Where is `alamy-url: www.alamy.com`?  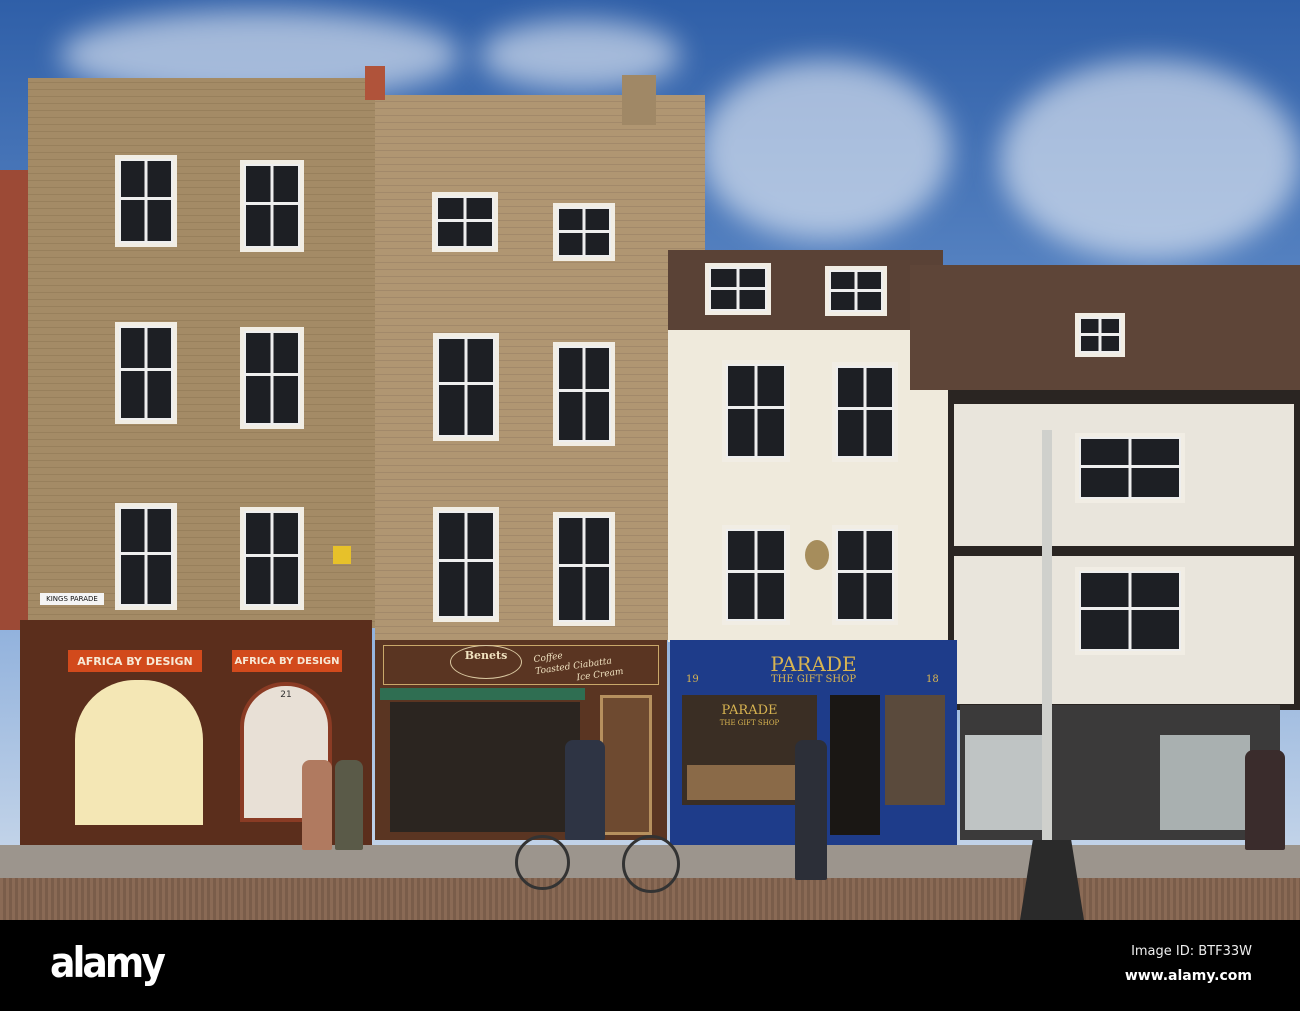 alamy-url: www.alamy.com is located at coordinates (1188, 976).